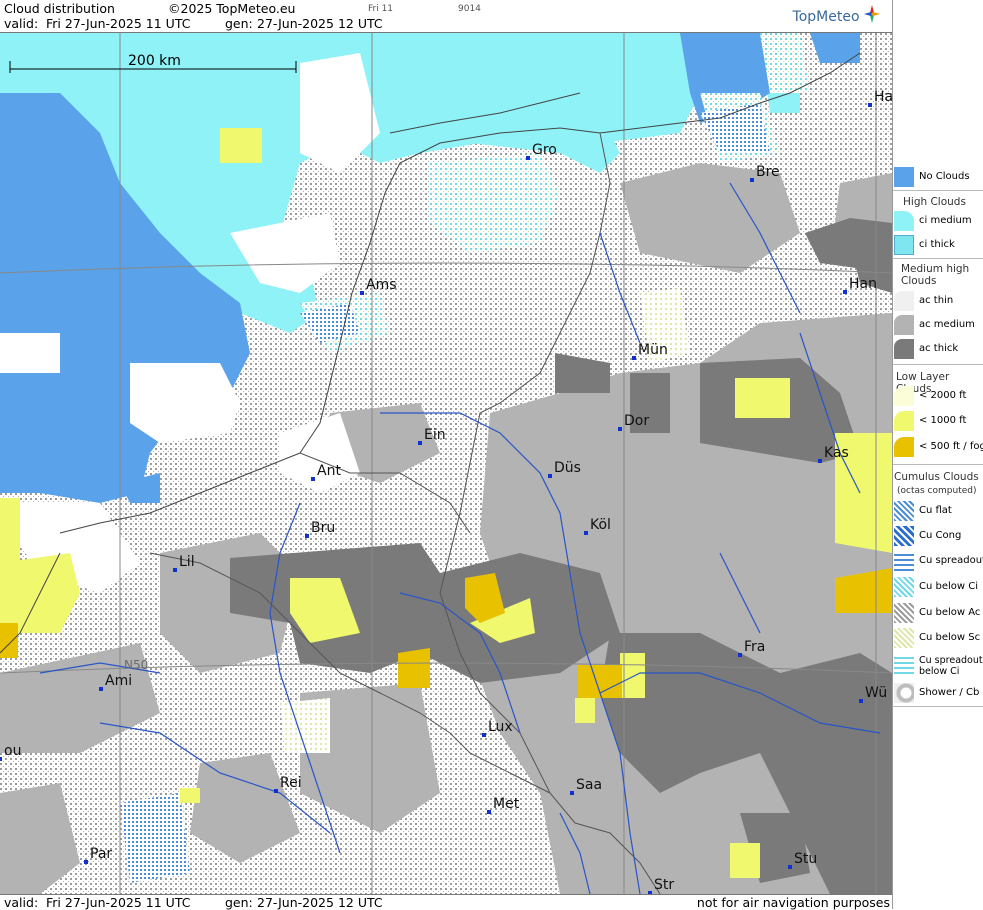 This screenshot has height=910, width=983. Describe the element at coordinates (381, 285) in the screenshot. I see `city-label: Ams` at that location.